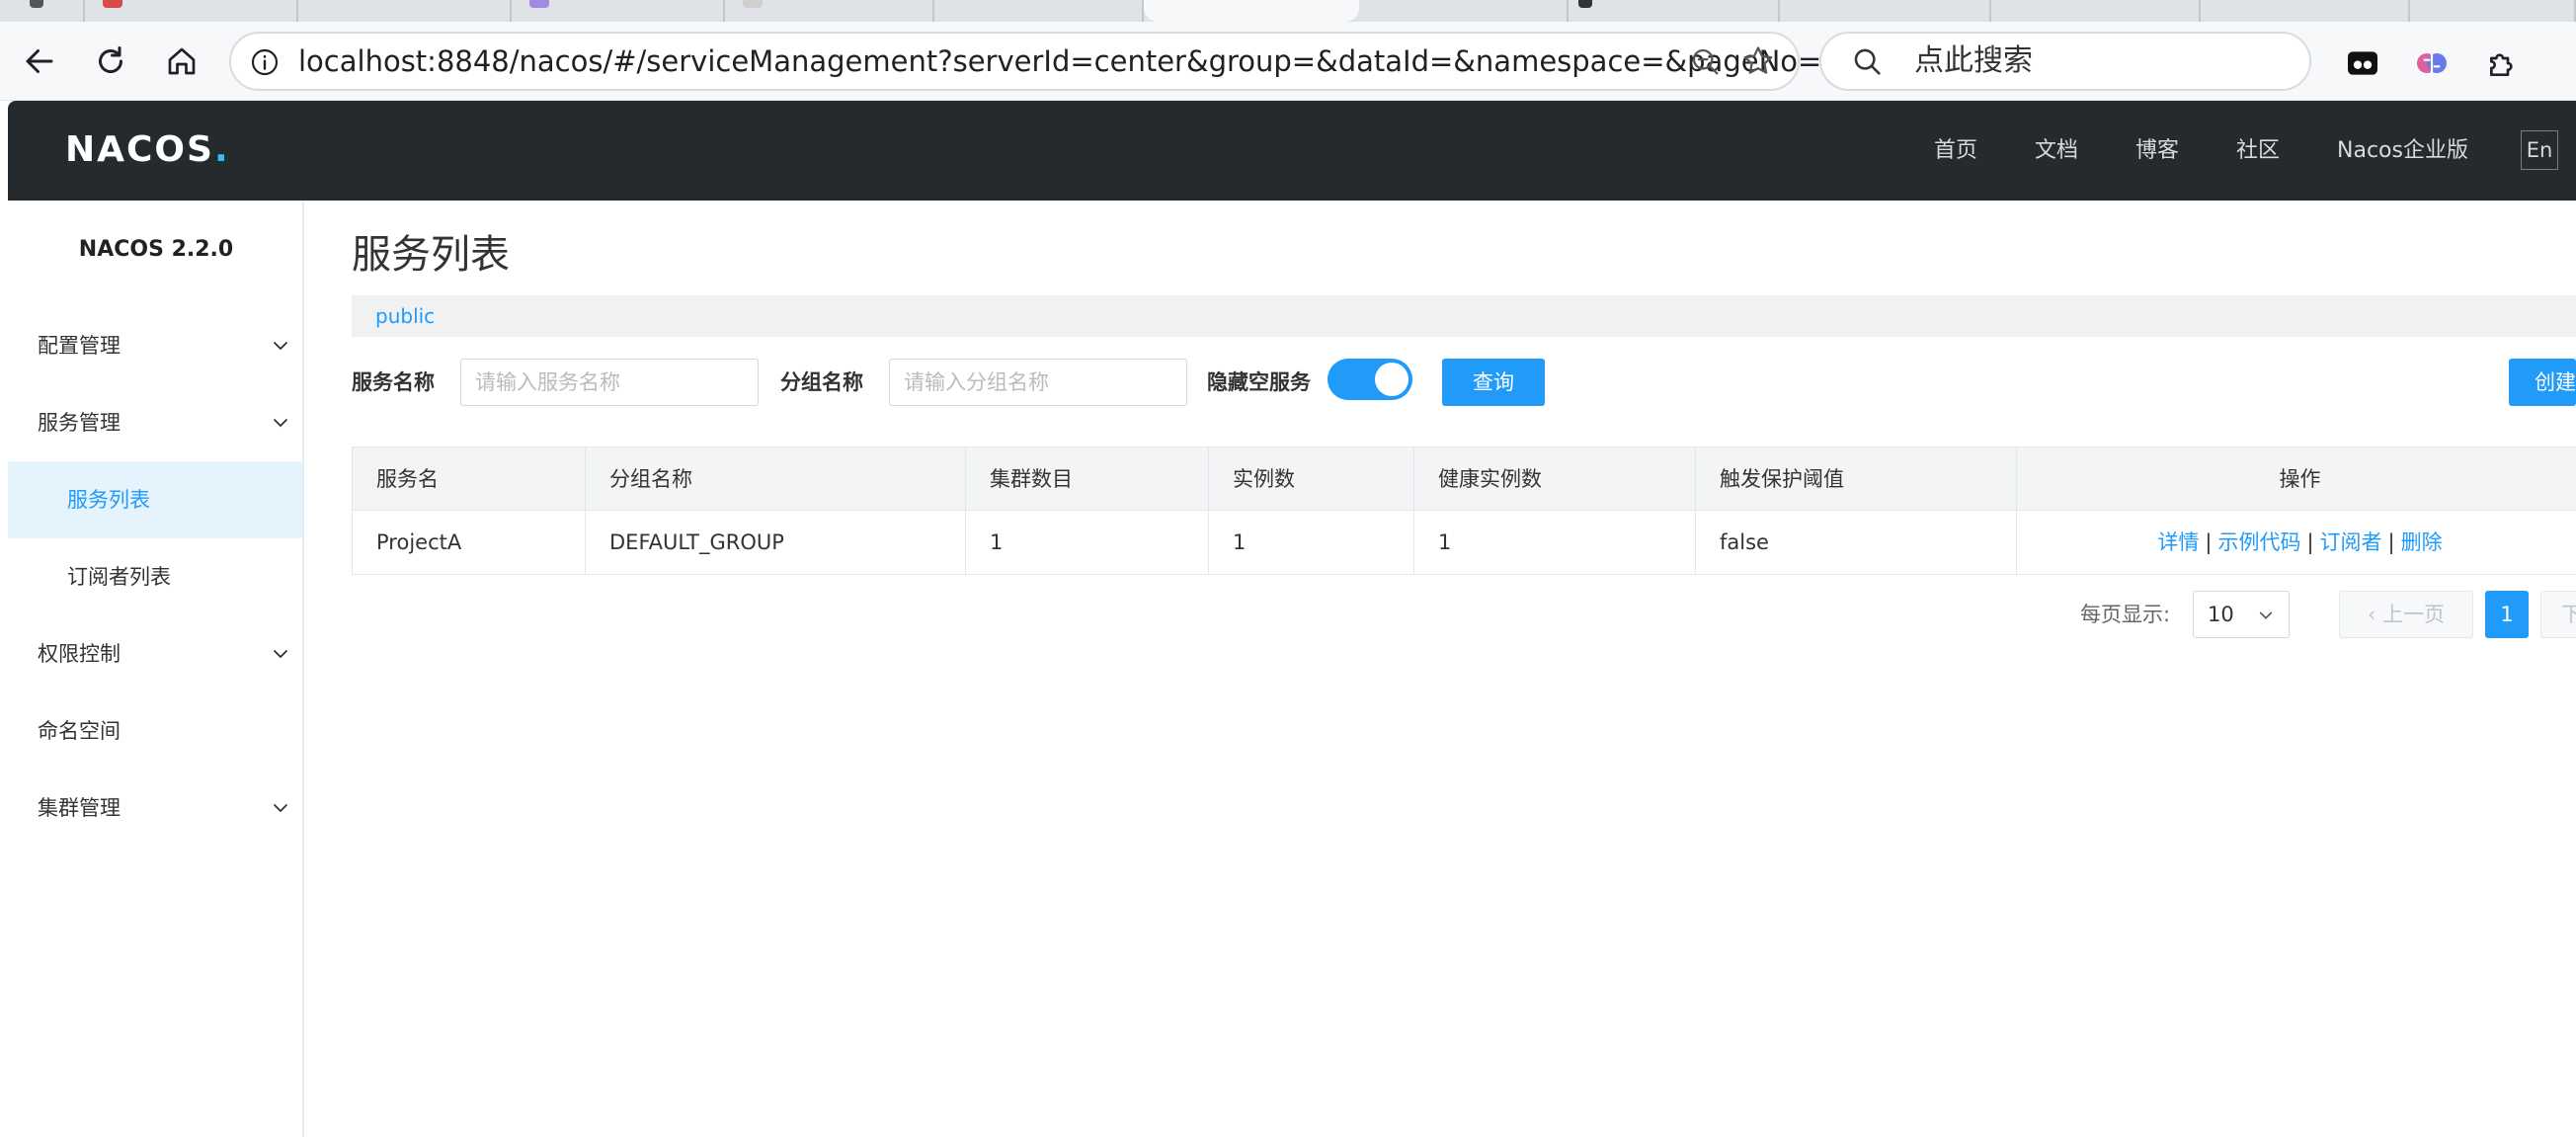  I want to click on column-header-instance-count: 实例数, so click(1311, 479).